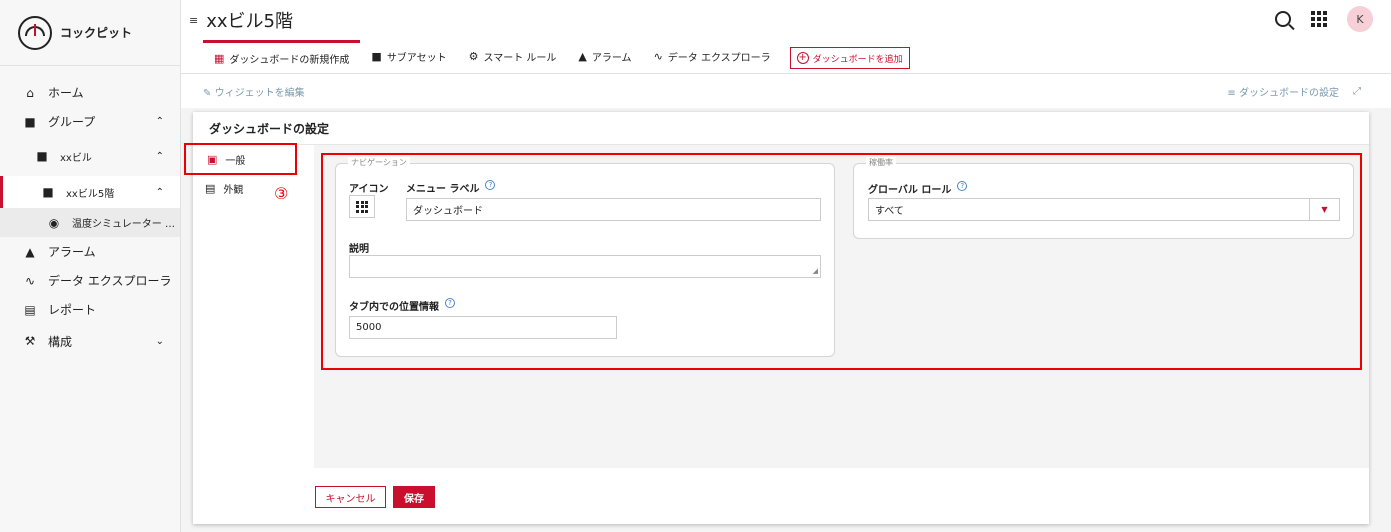 This screenshot has width=1391, height=532. I want to click on sidebar-item-alarms: ▲ アラーム, so click(90, 251).